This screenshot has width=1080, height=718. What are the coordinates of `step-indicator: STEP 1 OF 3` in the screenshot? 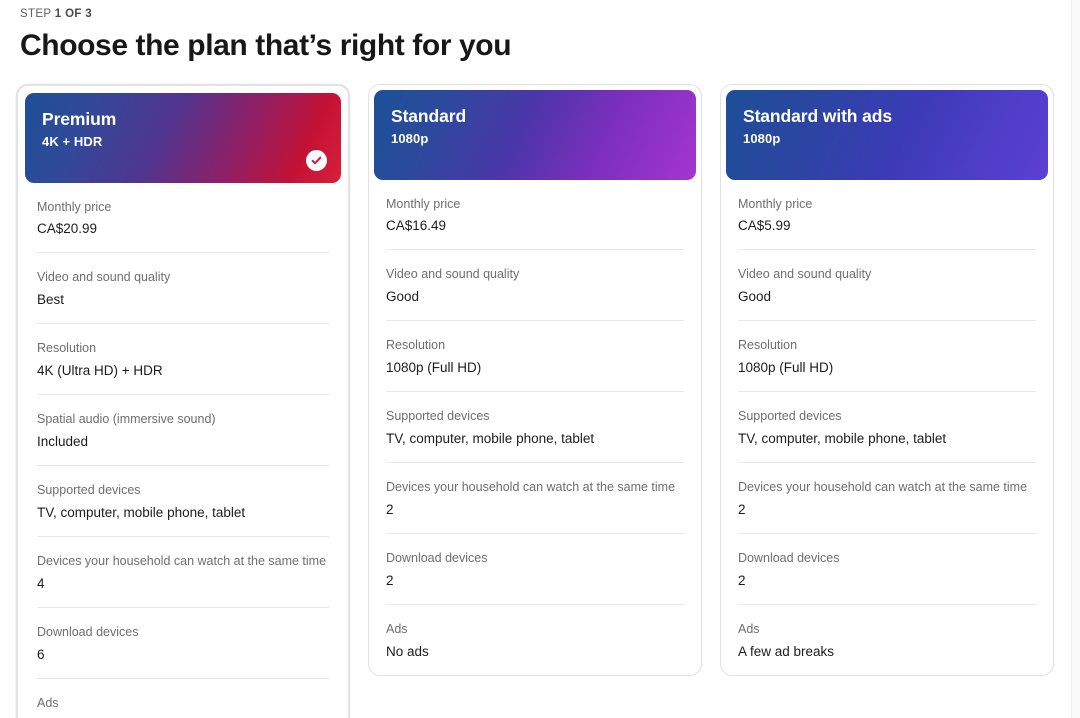 It's located at (550, 14).